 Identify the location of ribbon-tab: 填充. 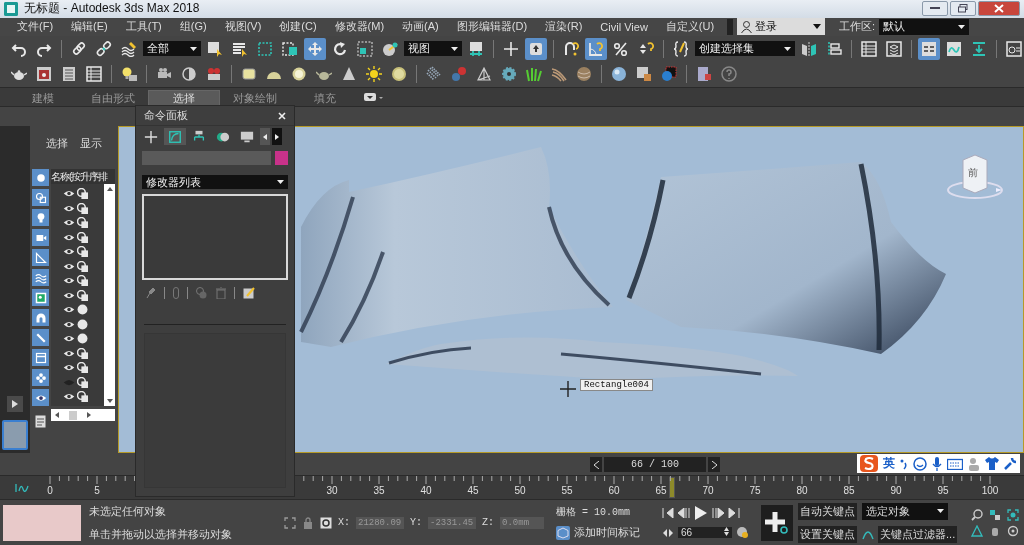
(325, 99).